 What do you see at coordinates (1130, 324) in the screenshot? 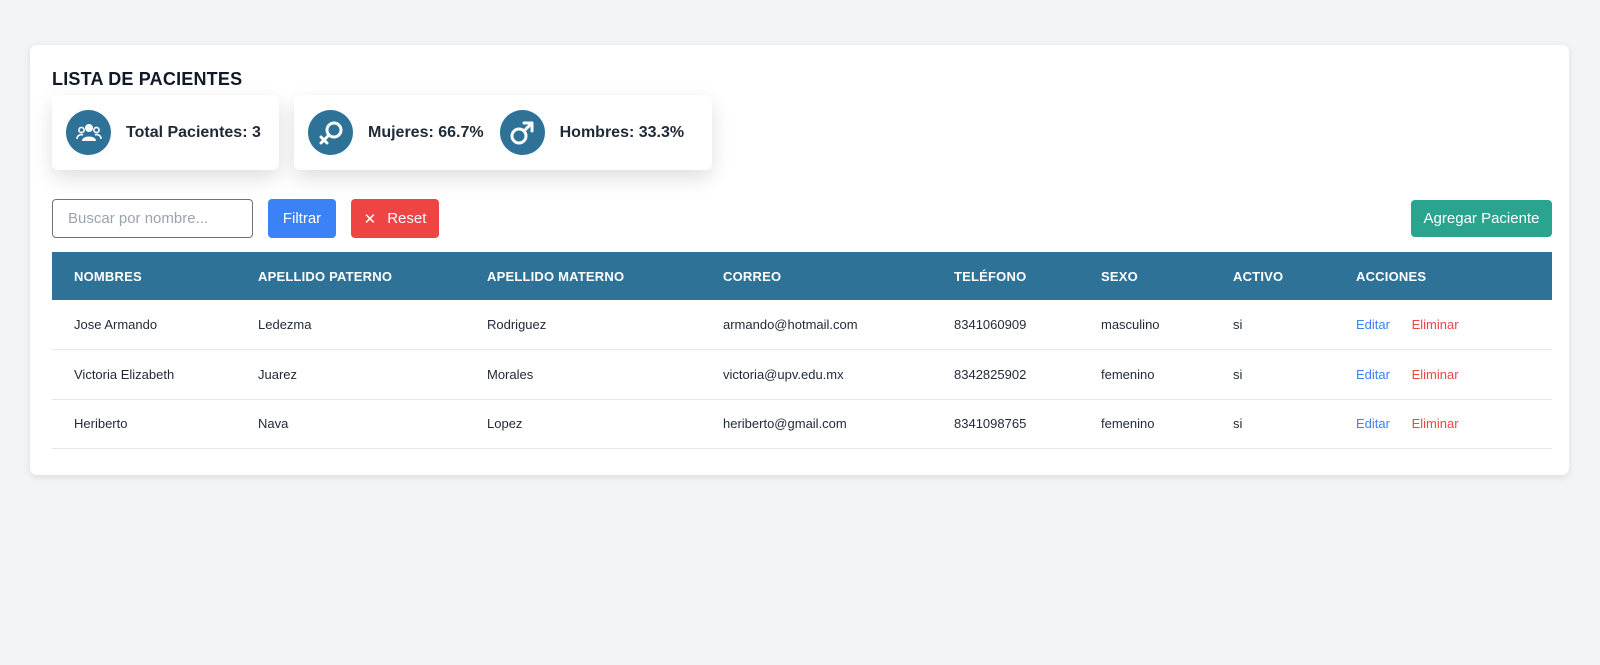
I see `cell-sexo: masculino` at bounding box center [1130, 324].